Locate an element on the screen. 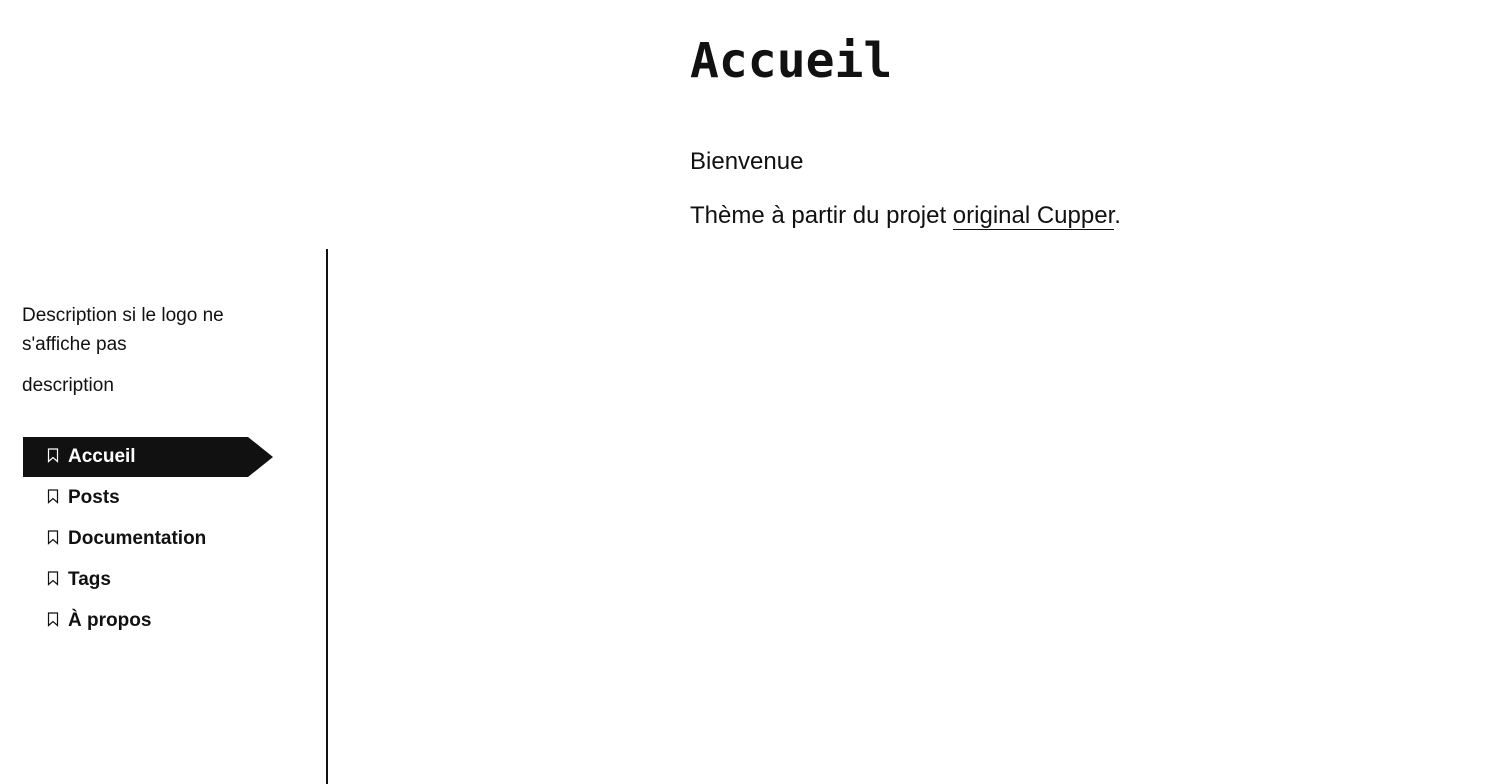 This screenshot has height=784, width=1498. site-description: description is located at coordinates (68, 385).